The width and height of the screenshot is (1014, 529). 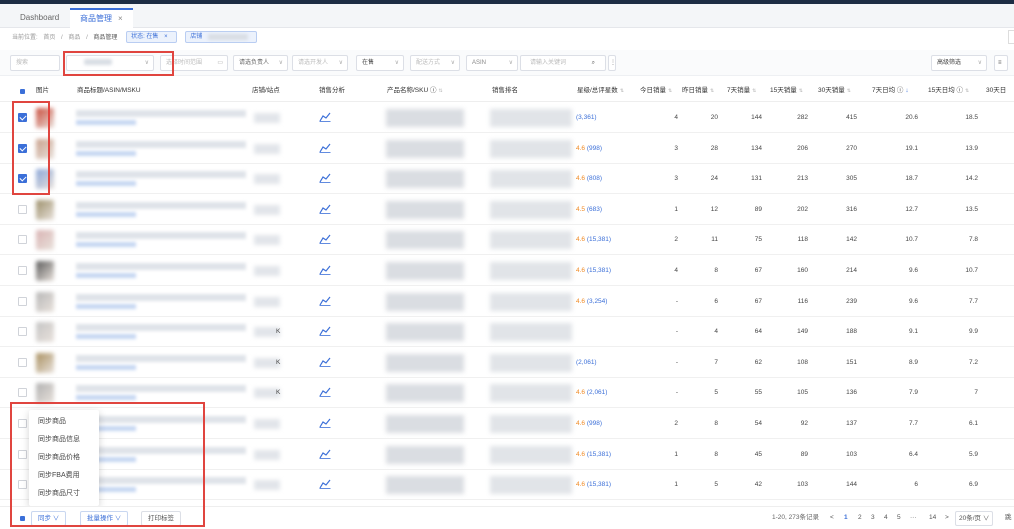 I want to click on breadcrumb-product: 商品, so click(x=74, y=38).